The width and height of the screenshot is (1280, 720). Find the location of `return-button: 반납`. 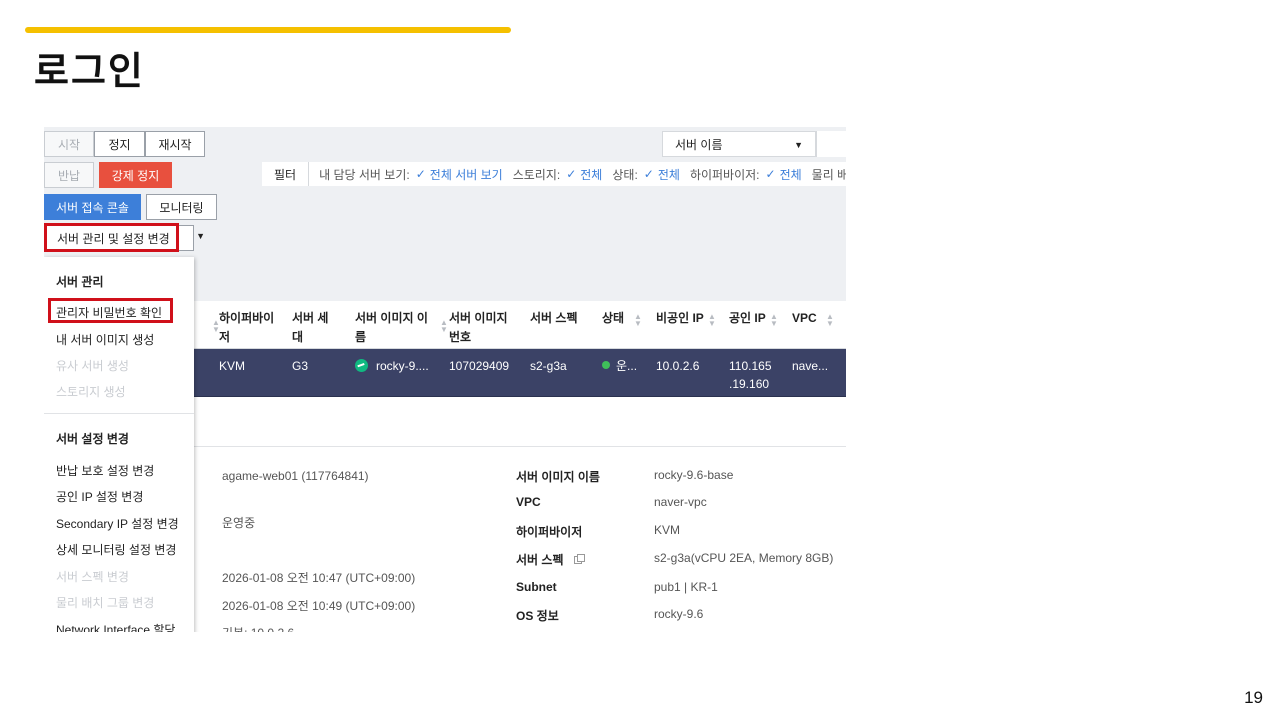

return-button: 반납 is located at coordinates (69, 175).